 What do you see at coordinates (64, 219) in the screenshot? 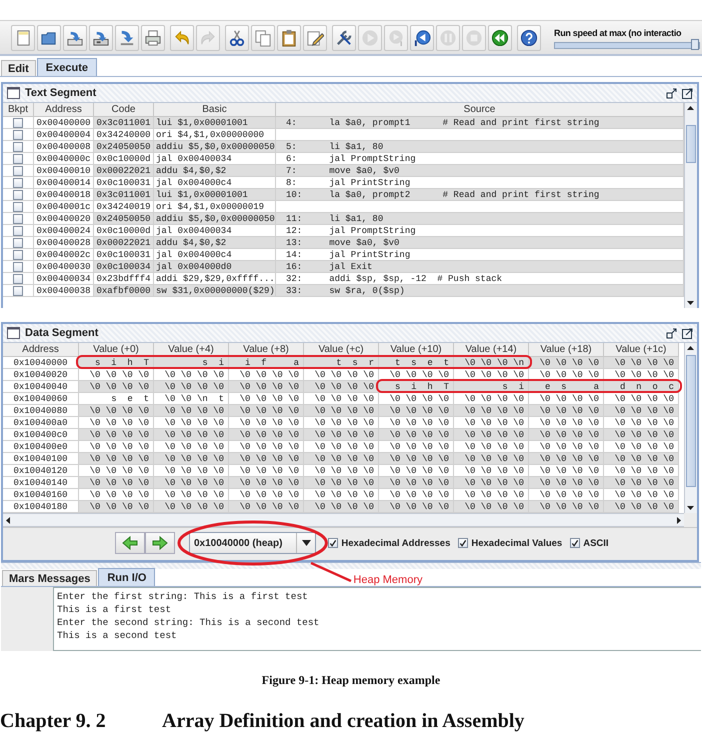
I see `table-cell: 0x00400020` at bounding box center [64, 219].